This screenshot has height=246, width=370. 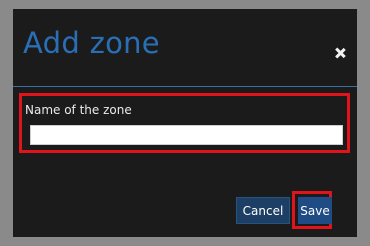 I want to click on close-icon, so click(x=340, y=53).